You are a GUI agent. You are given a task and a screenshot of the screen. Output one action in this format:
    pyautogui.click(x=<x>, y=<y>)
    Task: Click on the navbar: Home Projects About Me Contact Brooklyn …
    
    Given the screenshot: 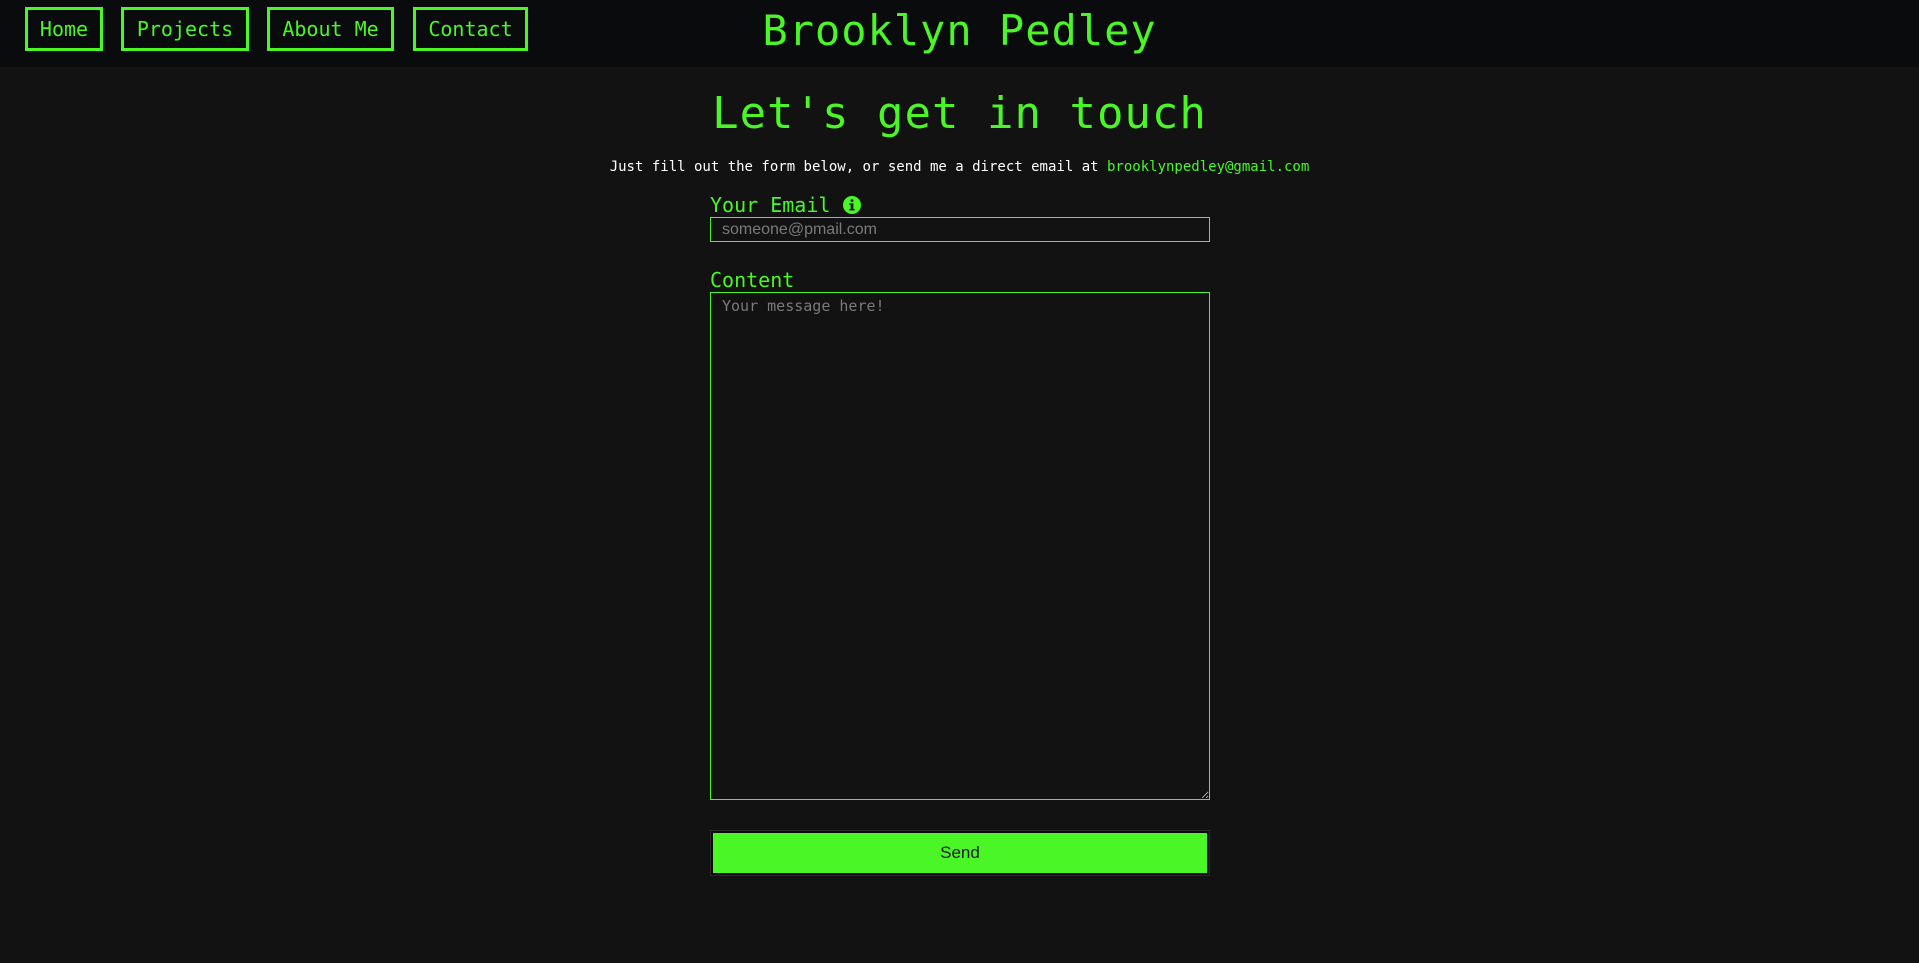 What is the action you would take?
    pyautogui.click(x=959, y=33)
    